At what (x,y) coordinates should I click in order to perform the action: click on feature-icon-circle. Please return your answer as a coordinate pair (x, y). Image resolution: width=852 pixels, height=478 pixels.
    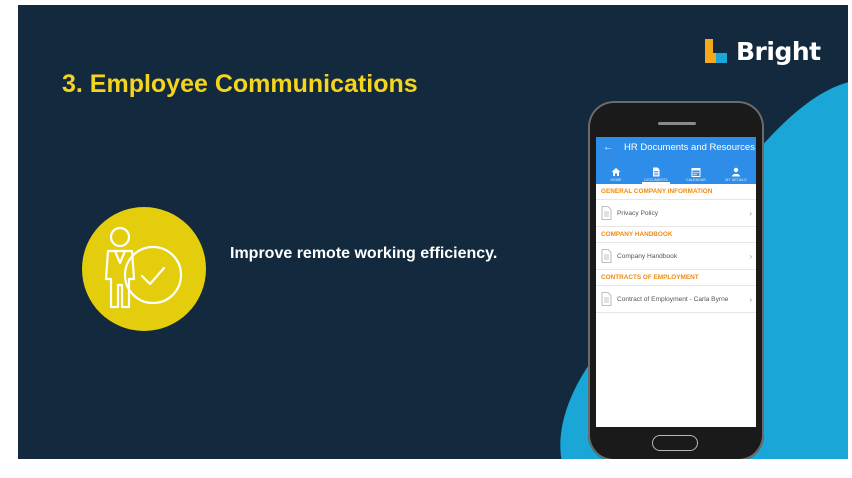
    Looking at the image, I should click on (144, 269).